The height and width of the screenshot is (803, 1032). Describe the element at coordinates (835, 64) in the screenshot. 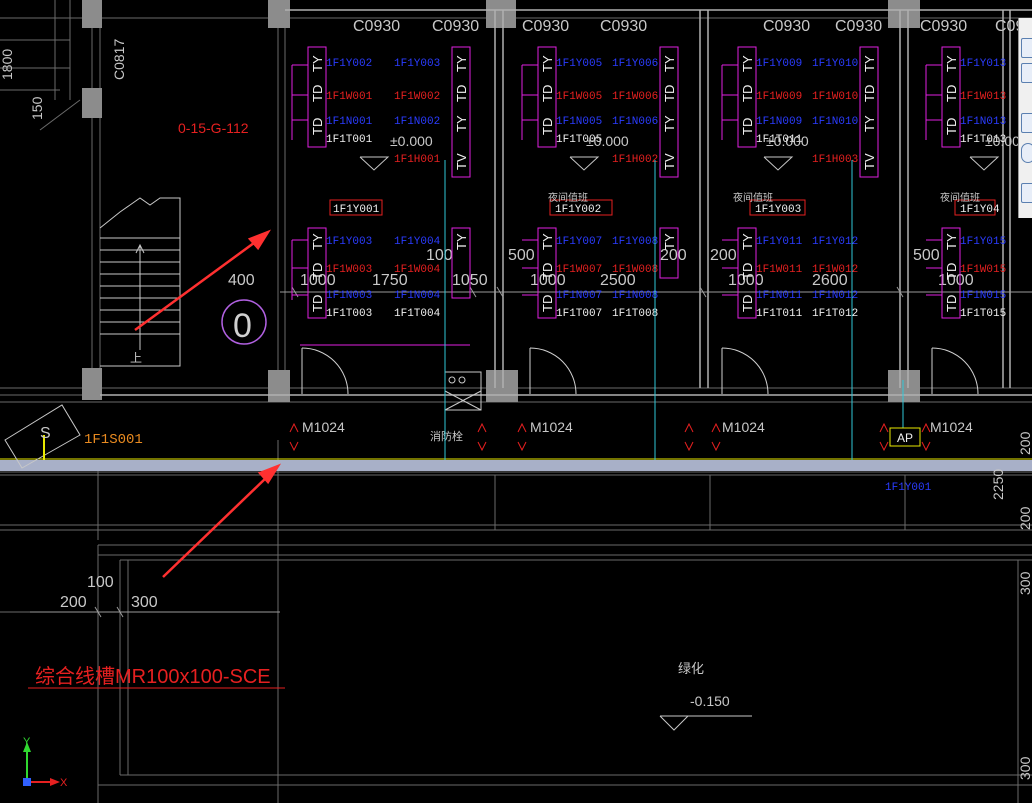

I see `svg-text: 1F1Y010` at that location.